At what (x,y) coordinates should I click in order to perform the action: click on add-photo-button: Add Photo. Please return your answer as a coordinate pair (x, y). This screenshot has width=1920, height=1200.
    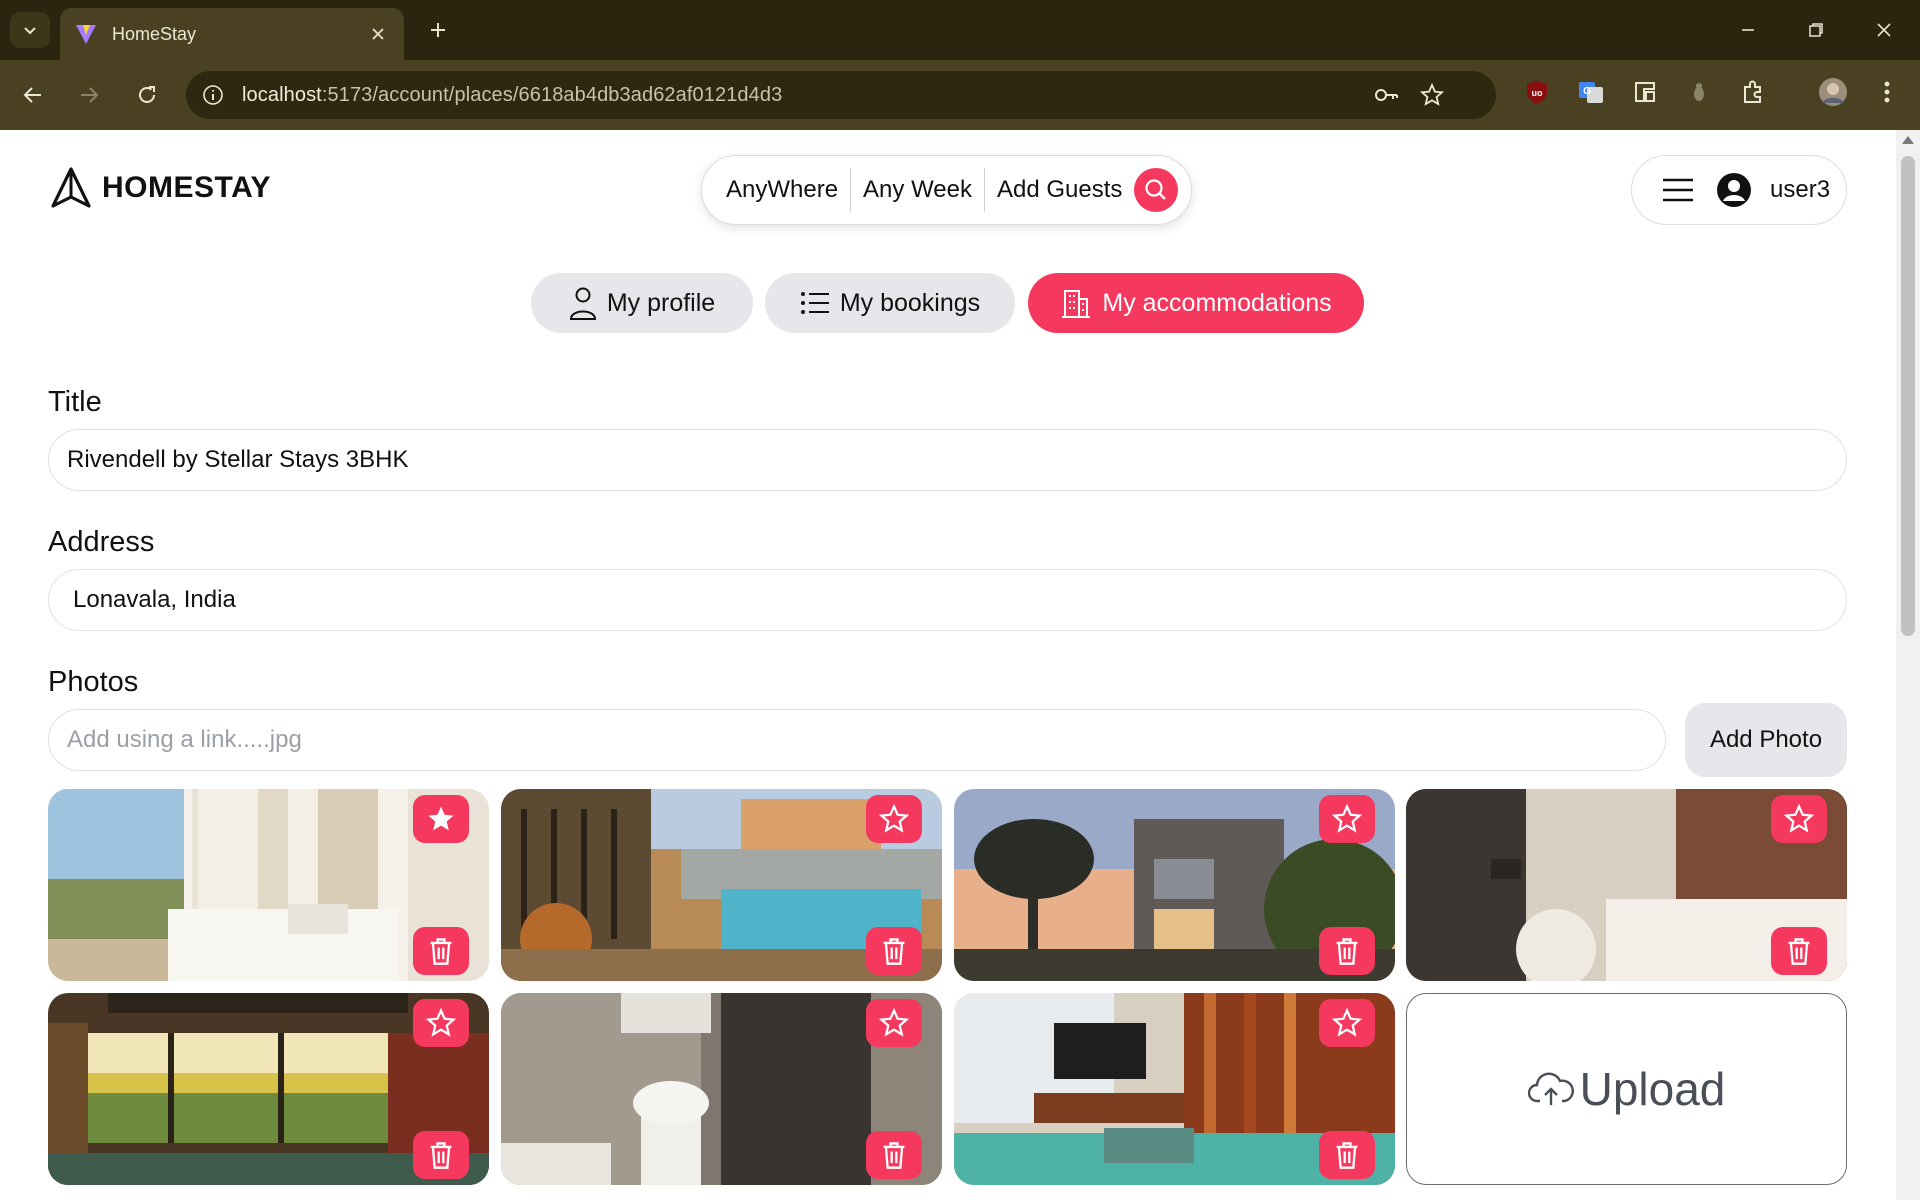
    Looking at the image, I should click on (1766, 740).